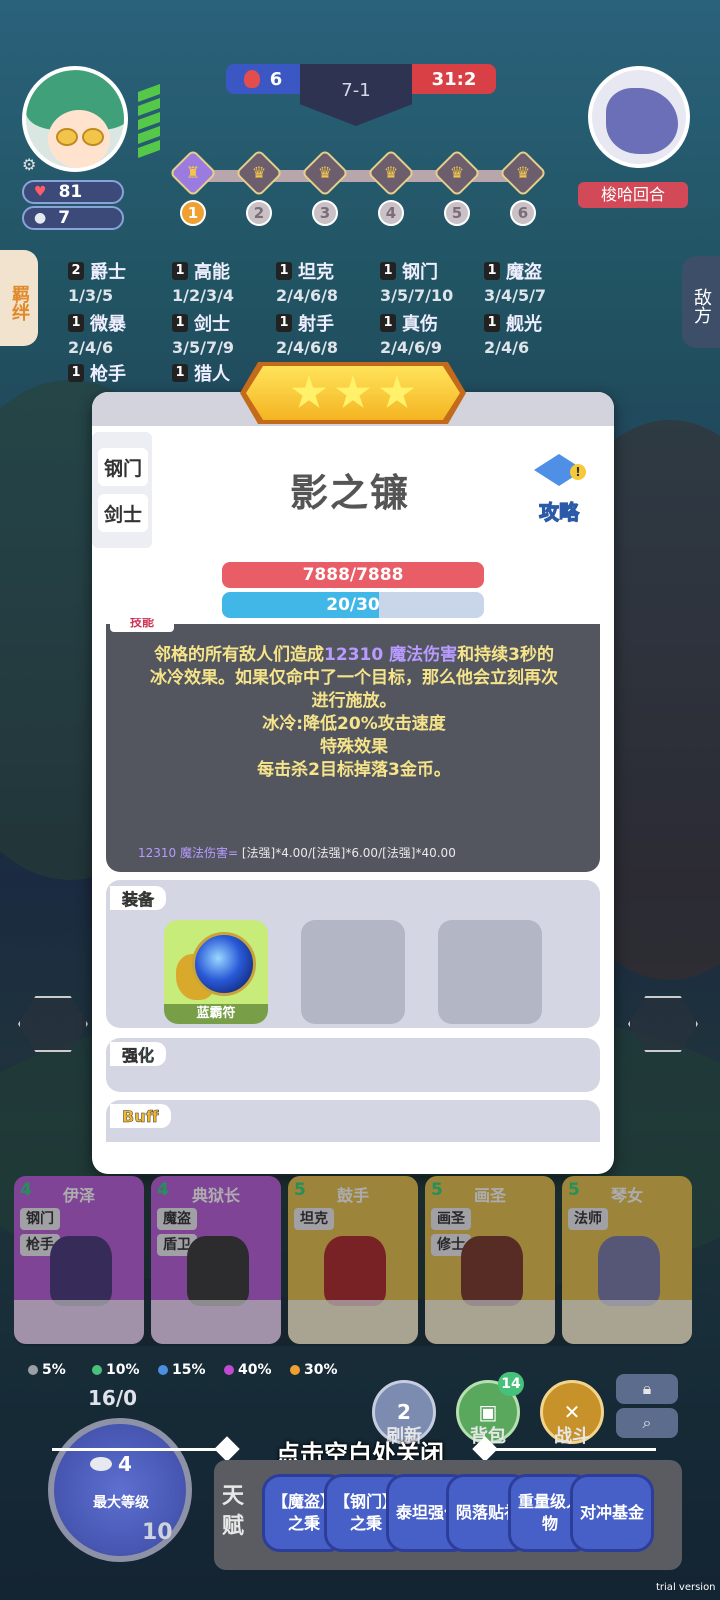 The height and width of the screenshot is (1600, 720). Describe the element at coordinates (434, 283) in the screenshot. I see `trait-item: 1 钢门 3/5/7/10` at that location.